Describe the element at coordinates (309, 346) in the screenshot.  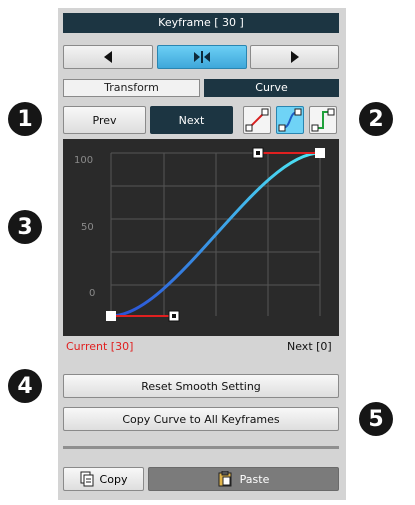
I see `next-frame-label: Next [0]` at that location.